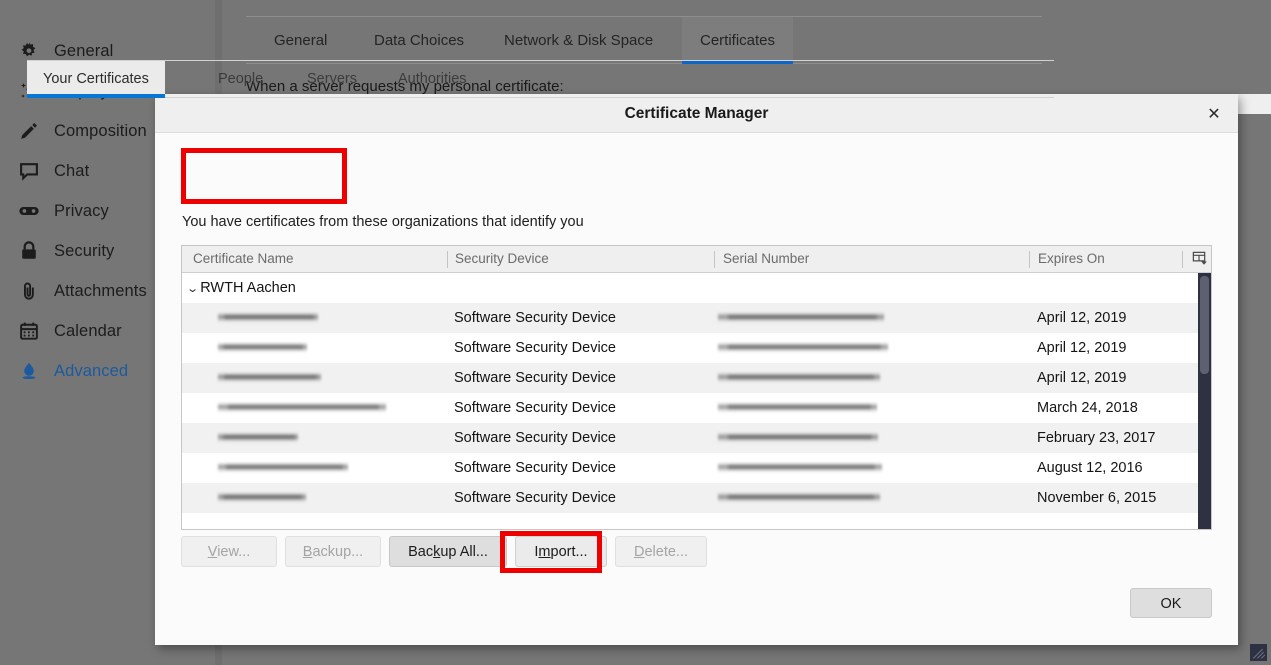 This screenshot has height=665, width=1271. I want to click on tab-your-certificates: Your Certificates, so click(96, 79).